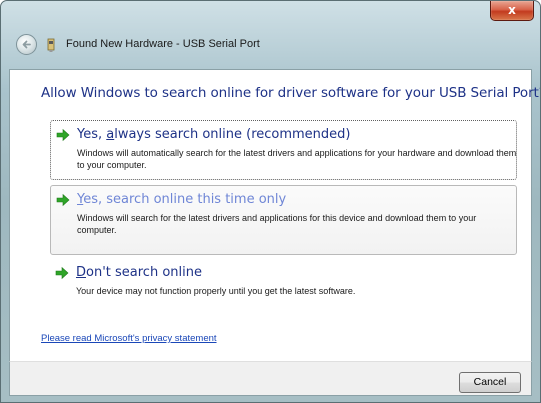 The width and height of the screenshot is (541, 403). Describe the element at coordinates (490, 382) in the screenshot. I see `cancel-button: Cancel` at that location.